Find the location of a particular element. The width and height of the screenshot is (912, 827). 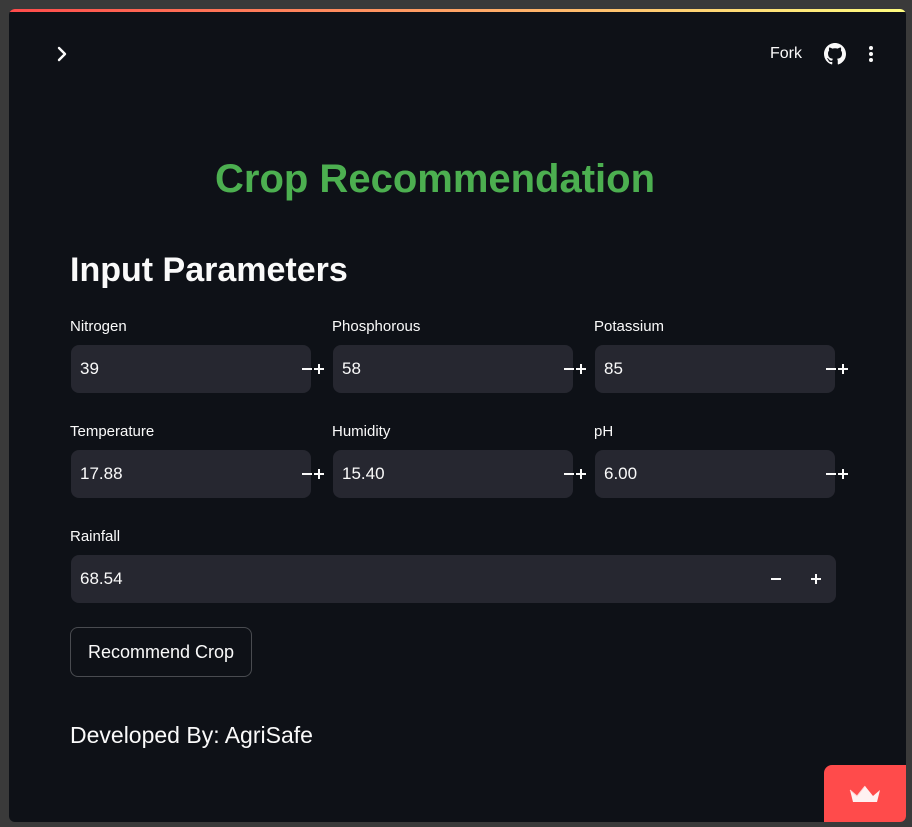

rainfall-increment-button is located at coordinates (816, 579).